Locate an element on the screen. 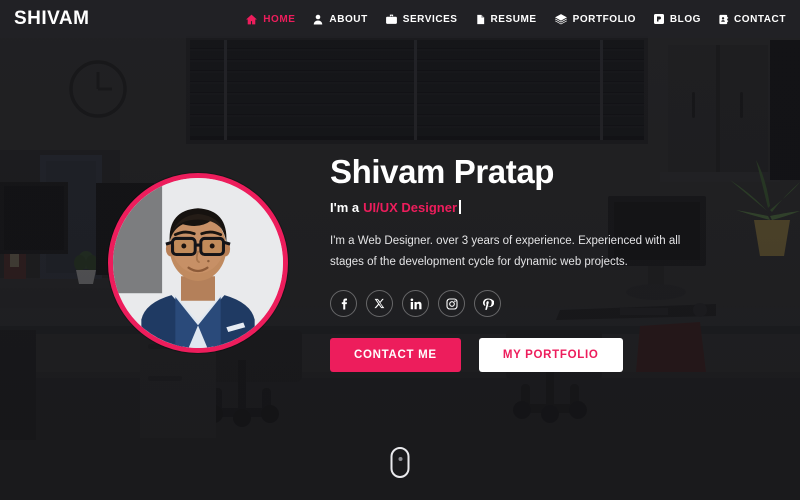 The height and width of the screenshot is (500, 800). hero-role-prefix: I'm a is located at coordinates (345, 207).